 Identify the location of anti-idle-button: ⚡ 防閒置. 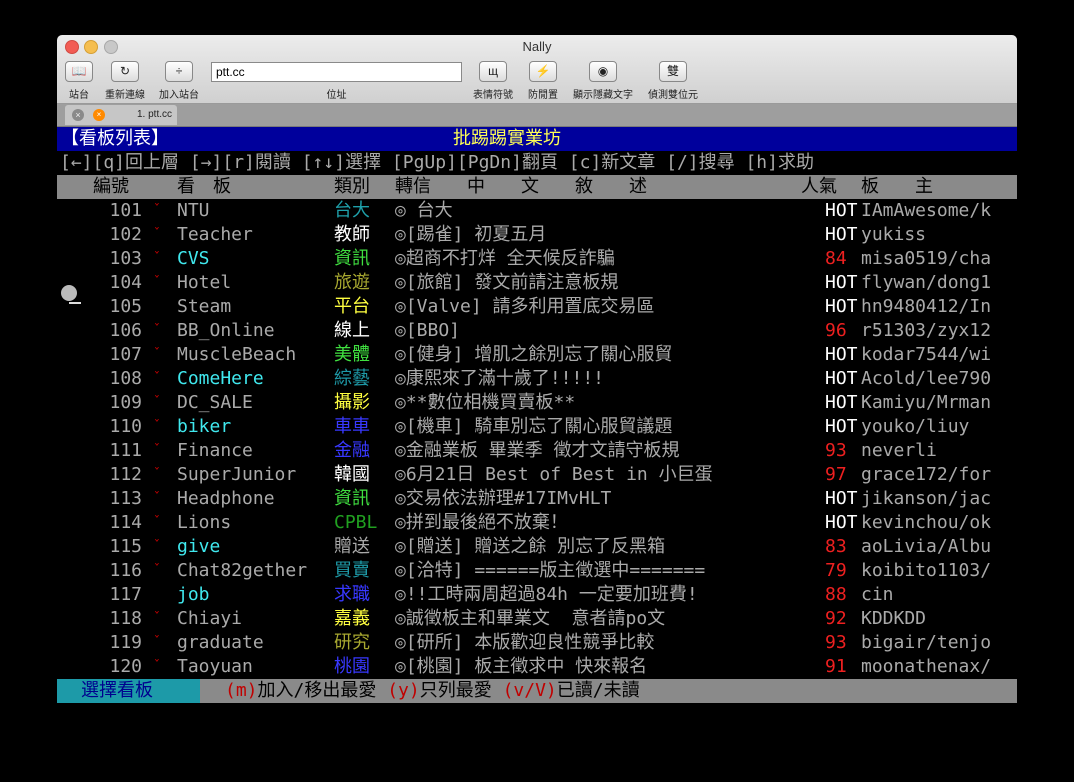
(543, 81).